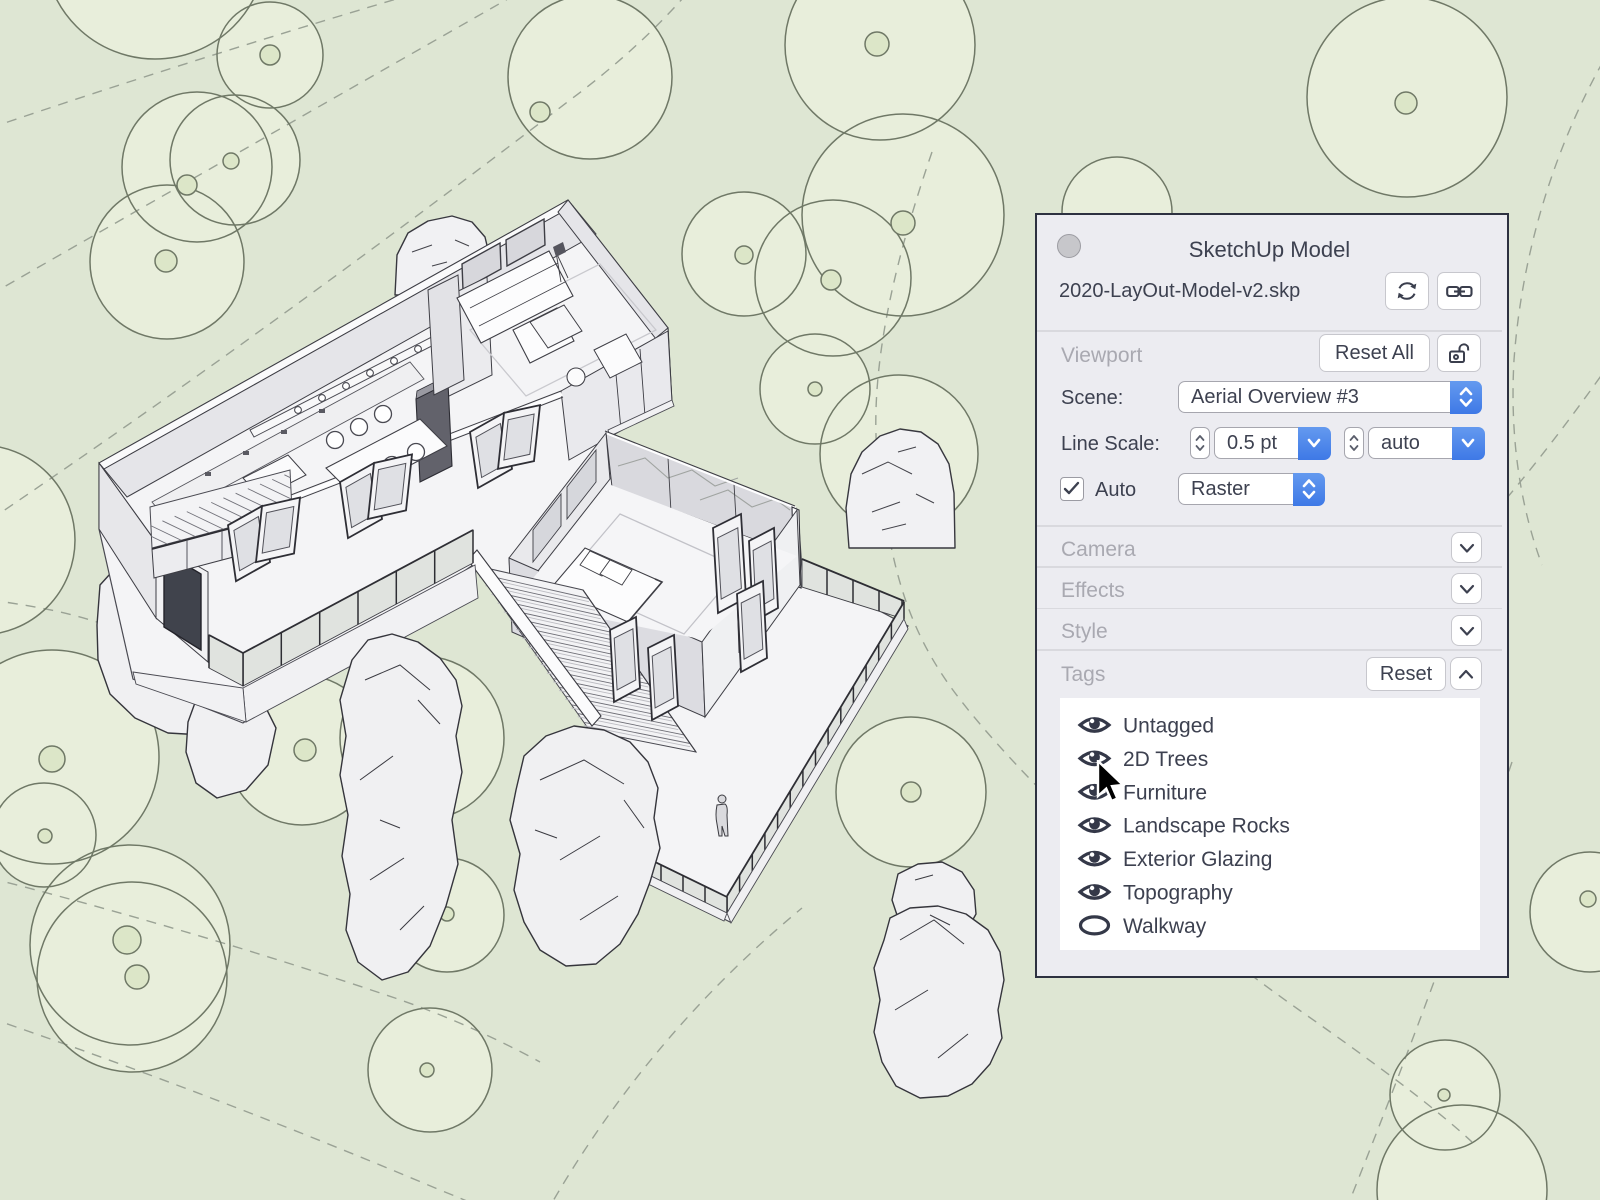 The width and height of the screenshot is (1600, 1200). I want to click on svg-text: Exterior Glazing, so click(1197, 859).